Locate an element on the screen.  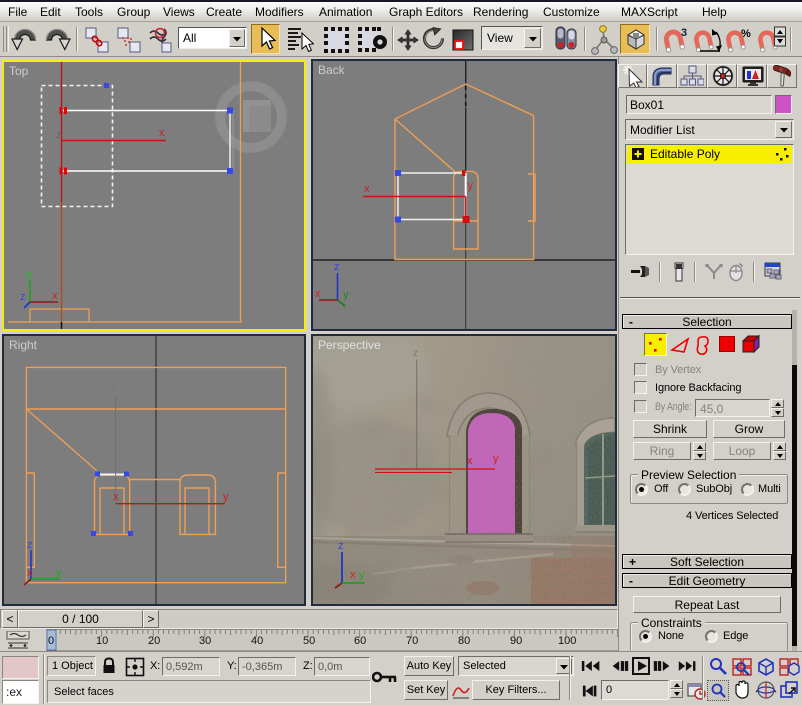
svg-text: 10 is located at coordinates (102, 641).